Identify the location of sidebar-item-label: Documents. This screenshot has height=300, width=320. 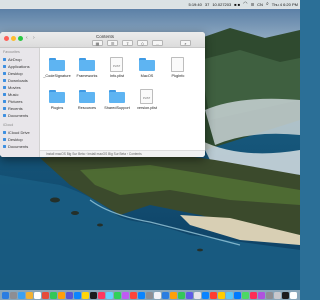
(18, 115).